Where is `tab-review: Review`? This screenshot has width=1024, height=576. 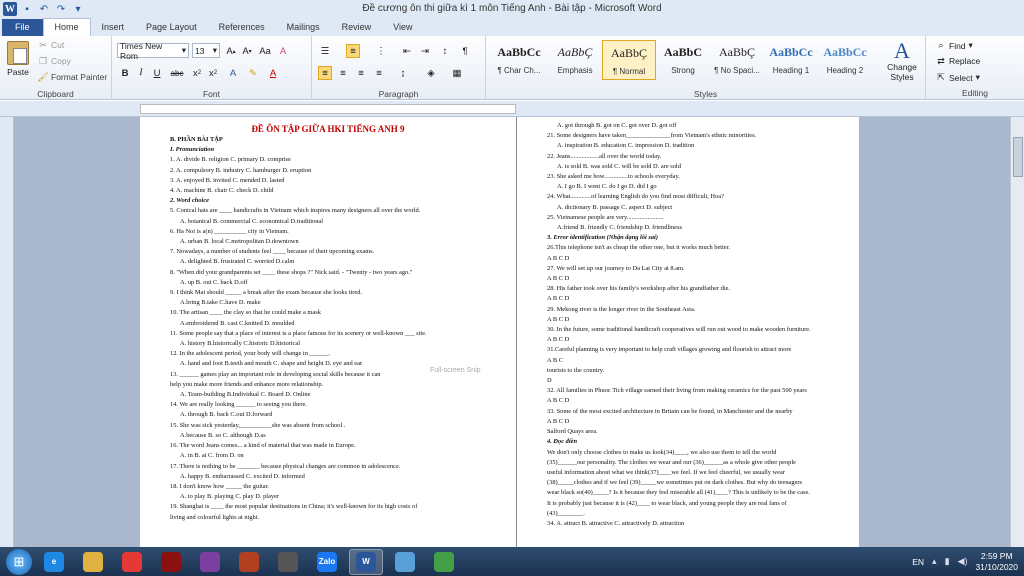 tab-review: Review is located at coordinates (357, 27).